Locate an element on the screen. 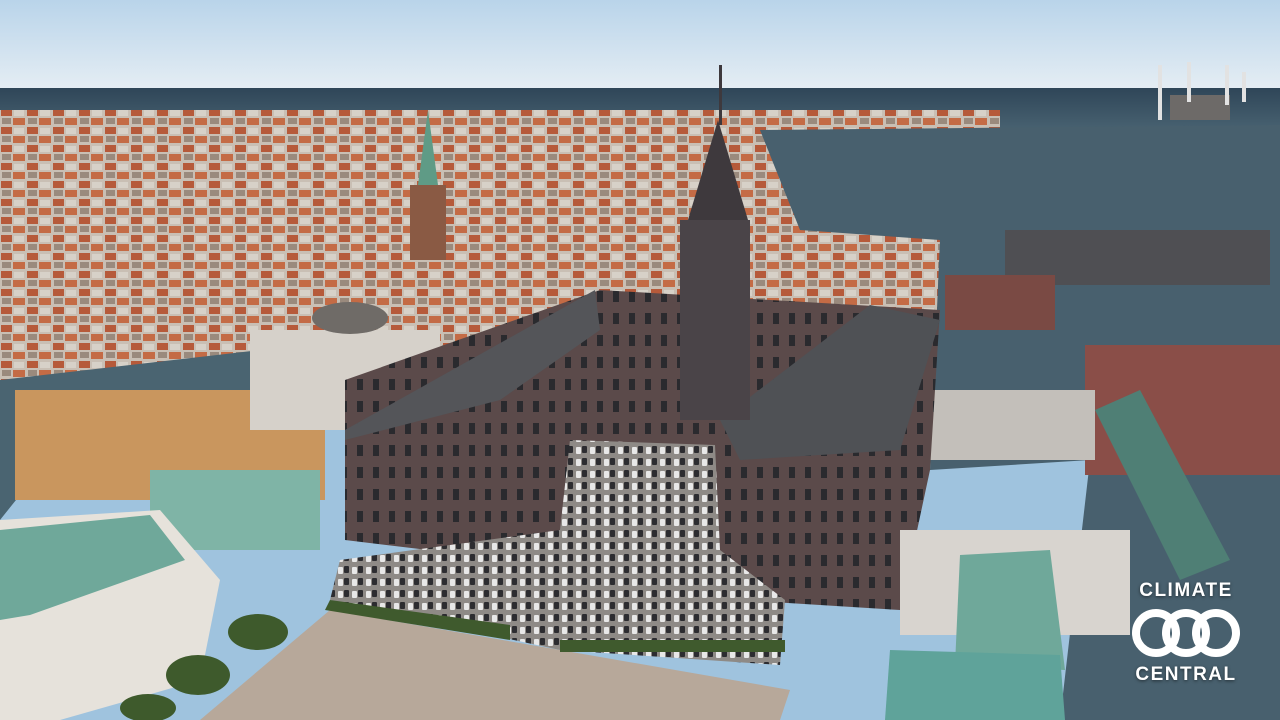  logo-line-central: CENTRAL is located at coordinates (1186, 674).